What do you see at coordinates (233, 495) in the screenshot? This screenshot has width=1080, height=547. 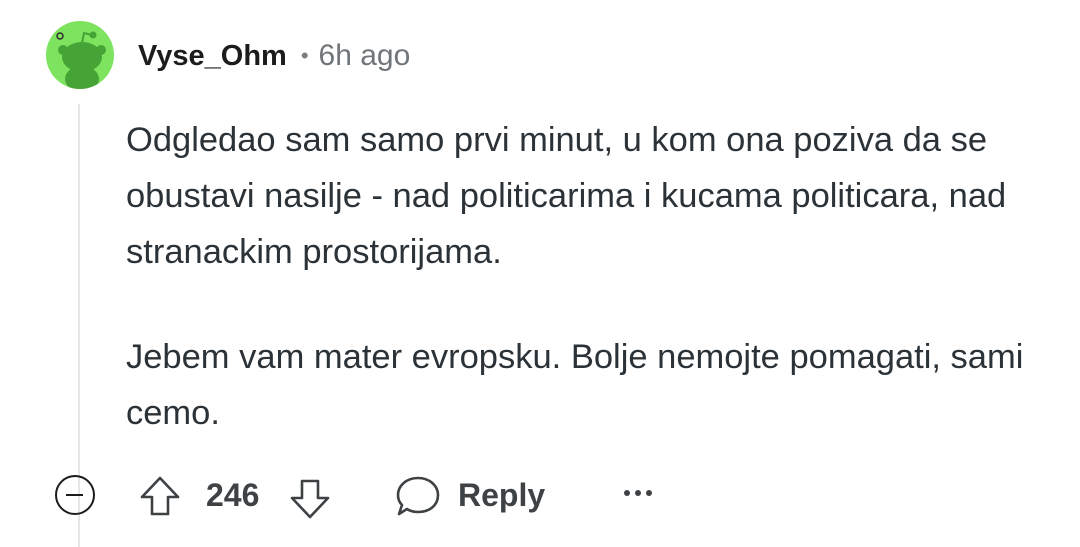 I see `vote-score: 246` at bounding box center [233, 495].